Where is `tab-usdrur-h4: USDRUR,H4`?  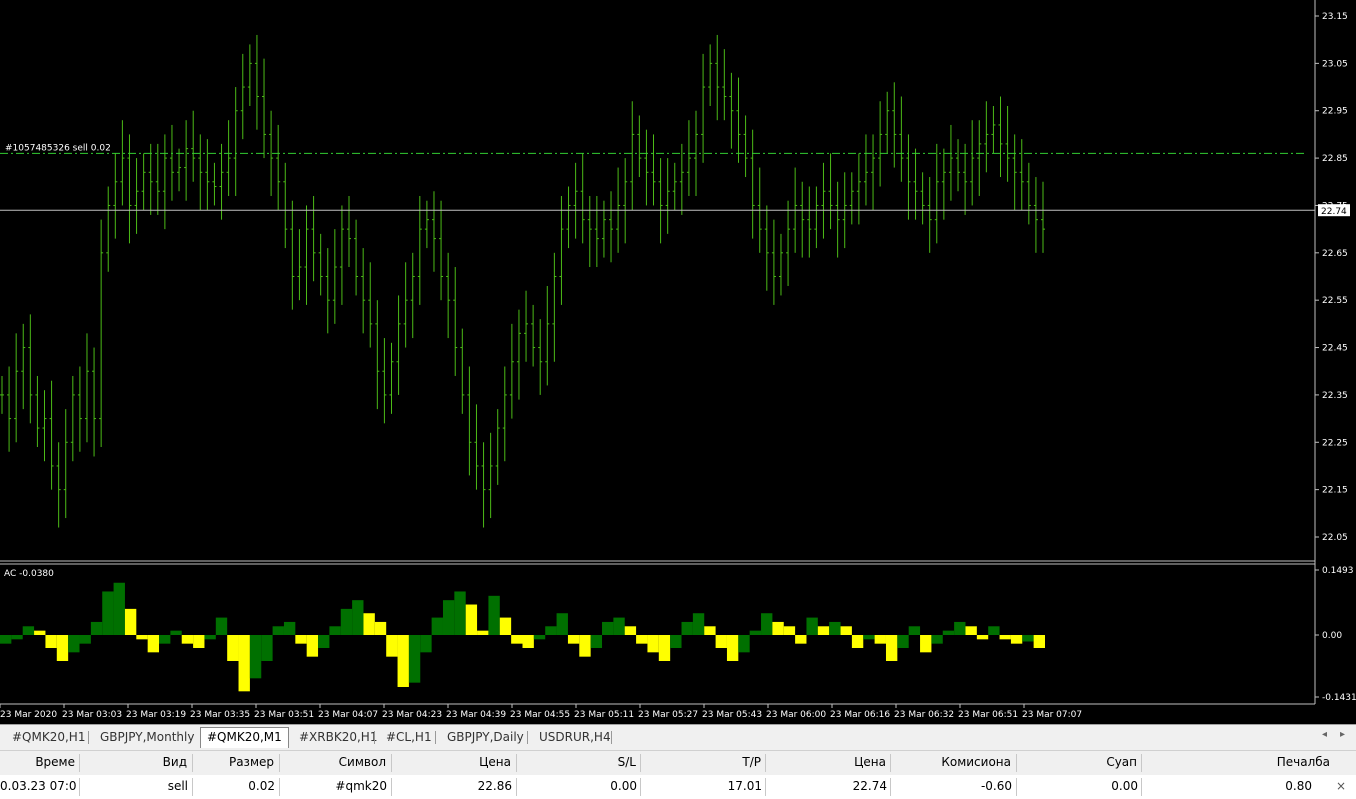 tab-usdrur-h4: USDRUR,H4 is located at coordinates (575, 737).